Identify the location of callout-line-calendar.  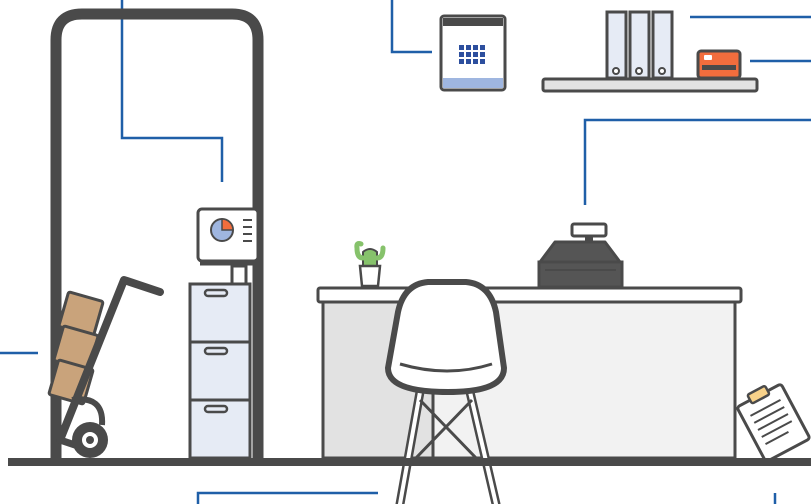
(411, 27).